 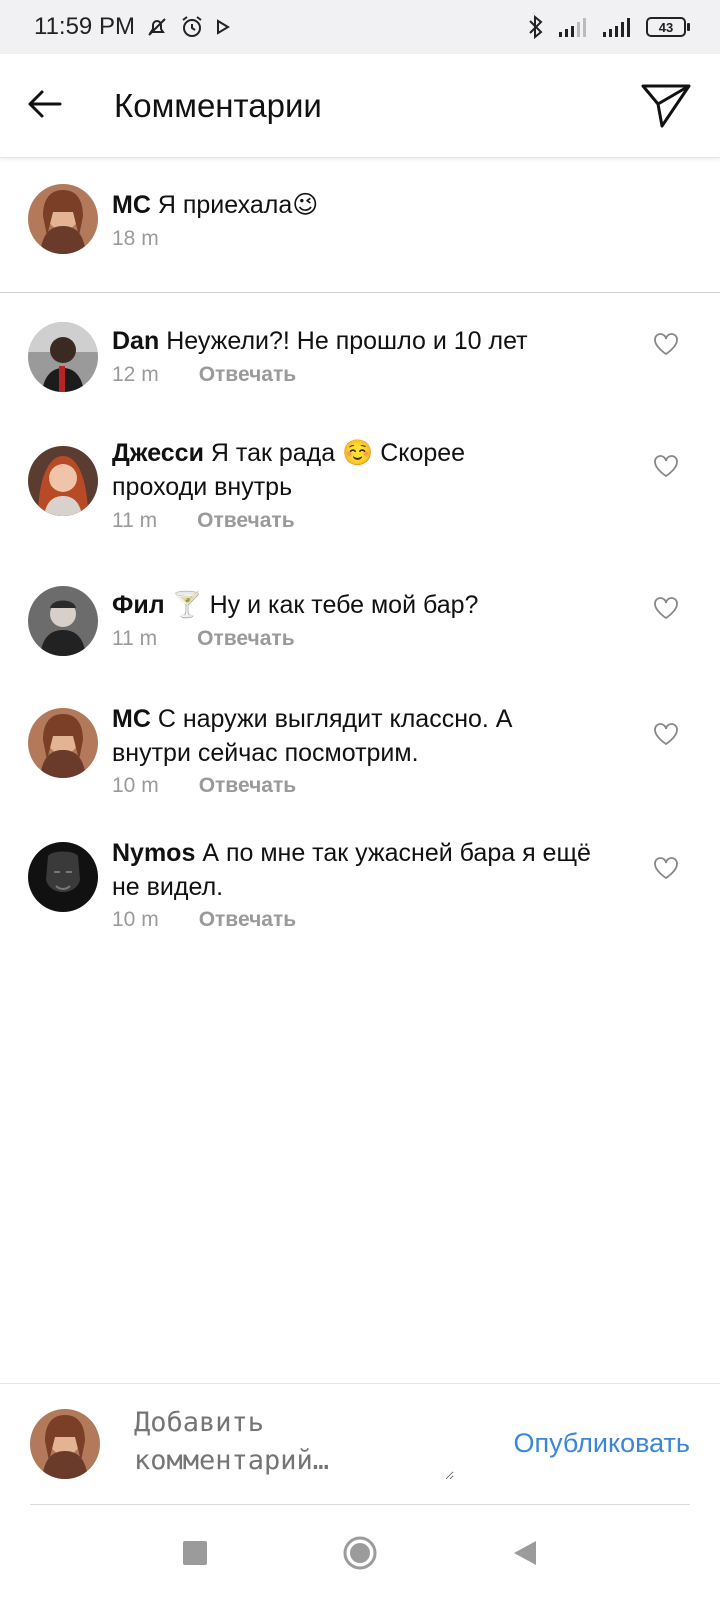 I want to click on comment-meta: 12 m Отвечать, so click(x=204, y=375).